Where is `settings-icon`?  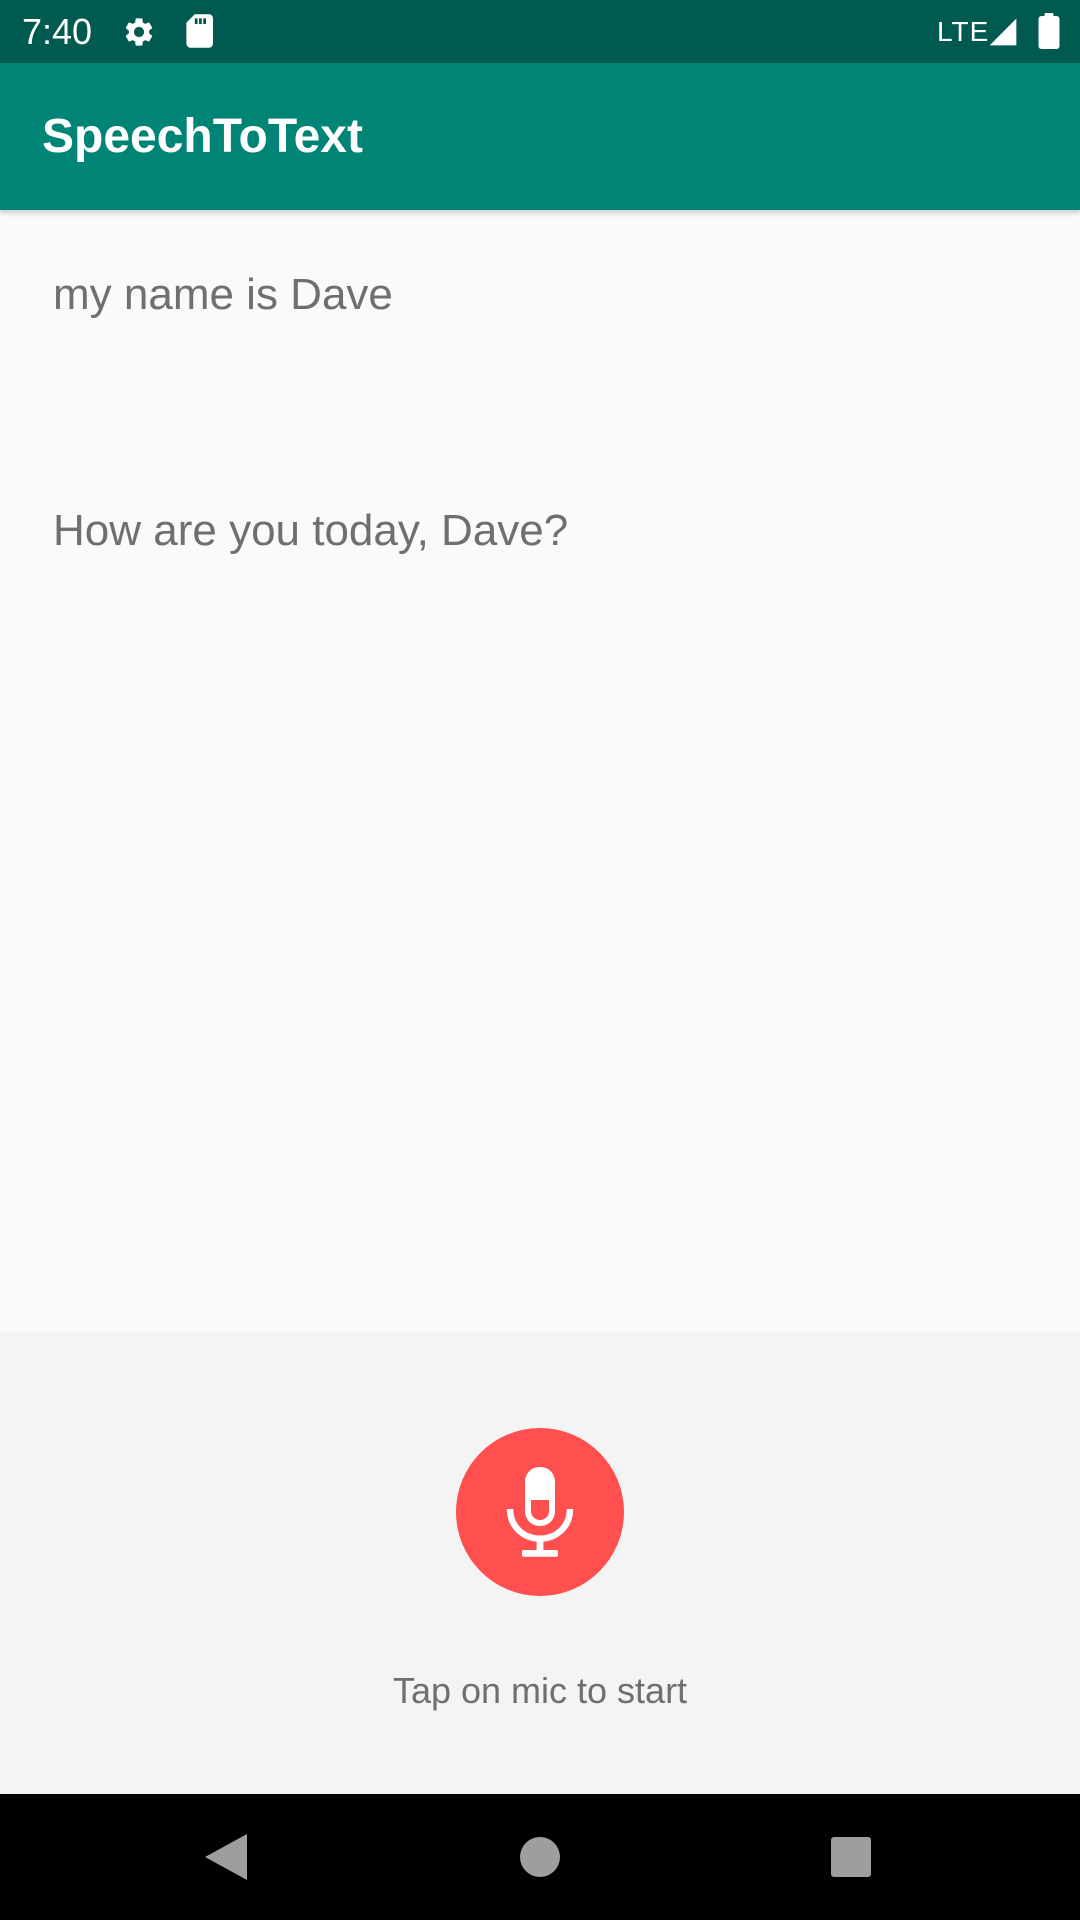 settings-icon is located at coordinates (139, 32).